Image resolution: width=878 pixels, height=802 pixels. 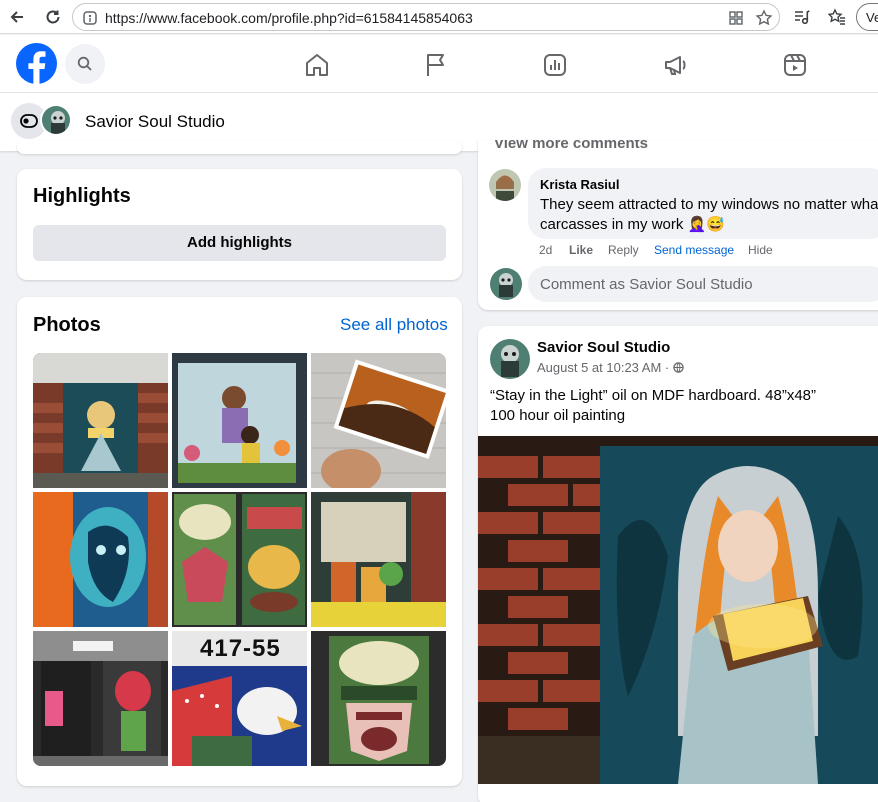 I want to click on back-arrow-icon, so click(x=17, y=17).